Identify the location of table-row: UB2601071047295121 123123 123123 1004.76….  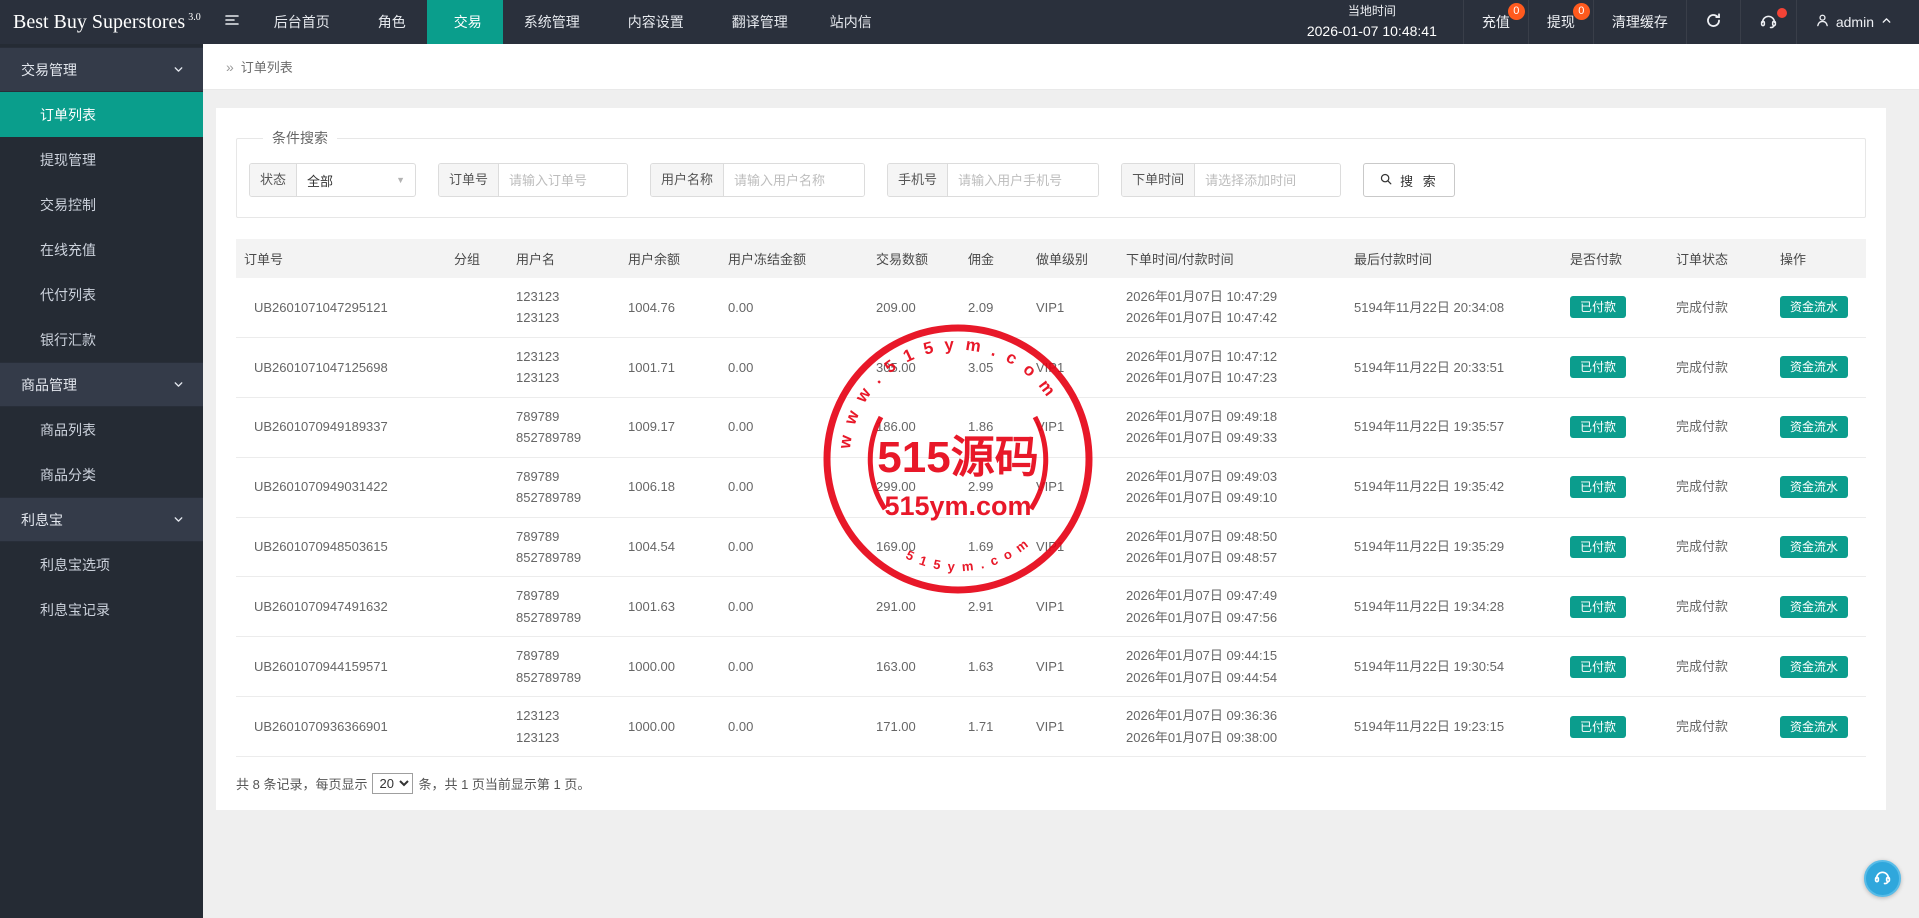
(1051, 308).